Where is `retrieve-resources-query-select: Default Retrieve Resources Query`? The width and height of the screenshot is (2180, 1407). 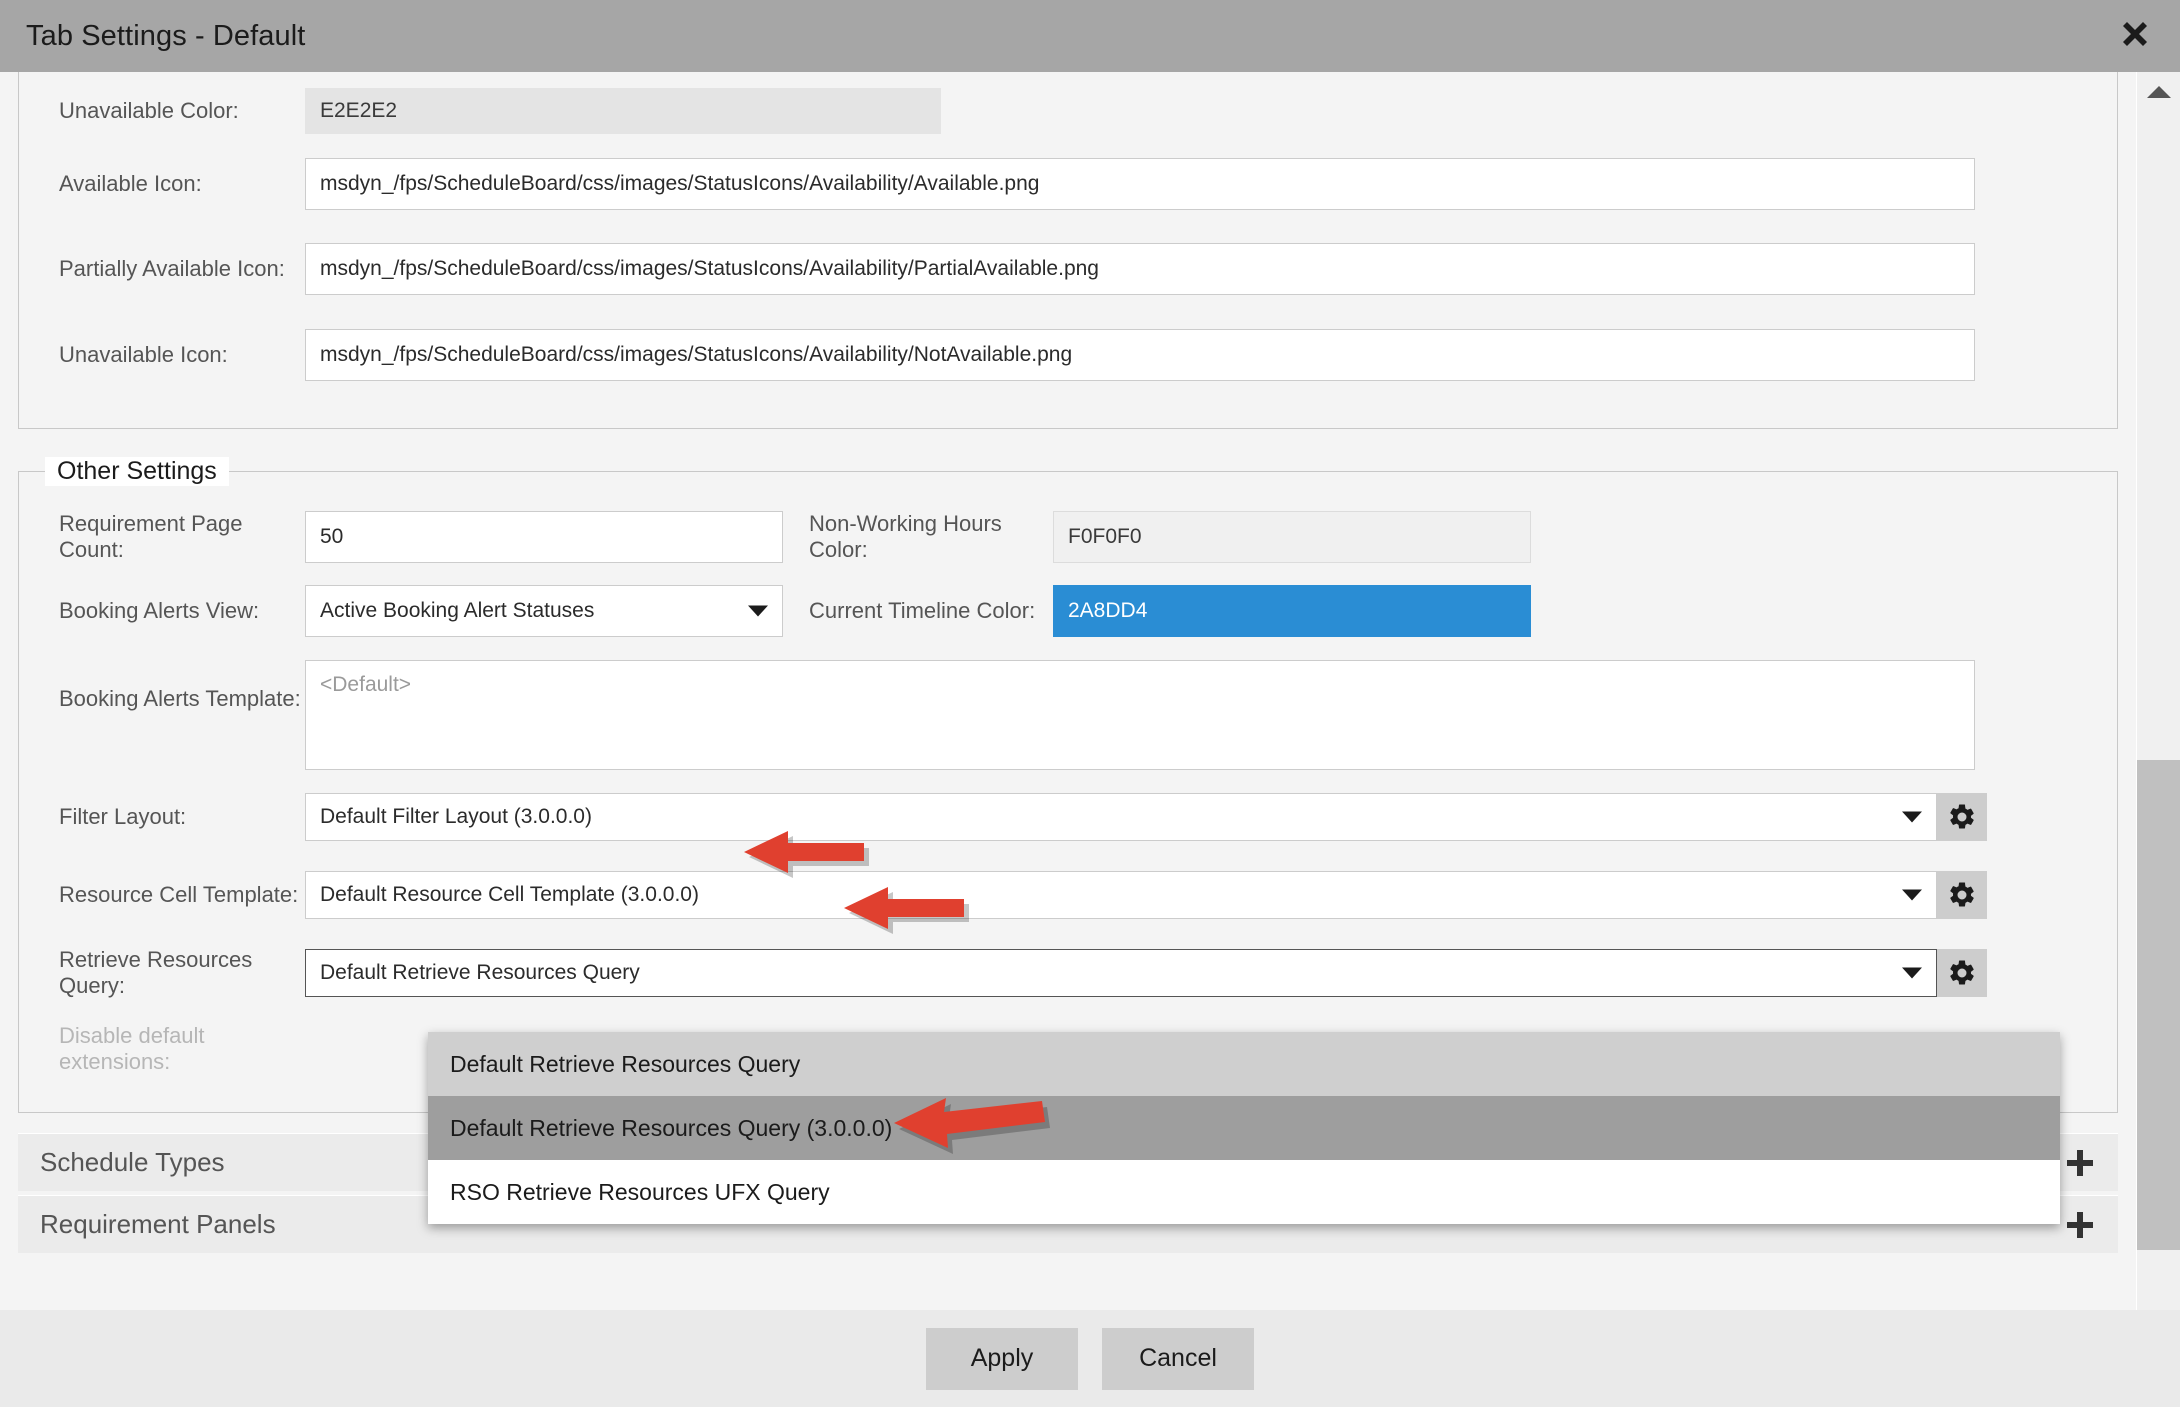 retrieve-resources-query-select: Default Retrieve Resources Query is located at coordinates (1121, 973).